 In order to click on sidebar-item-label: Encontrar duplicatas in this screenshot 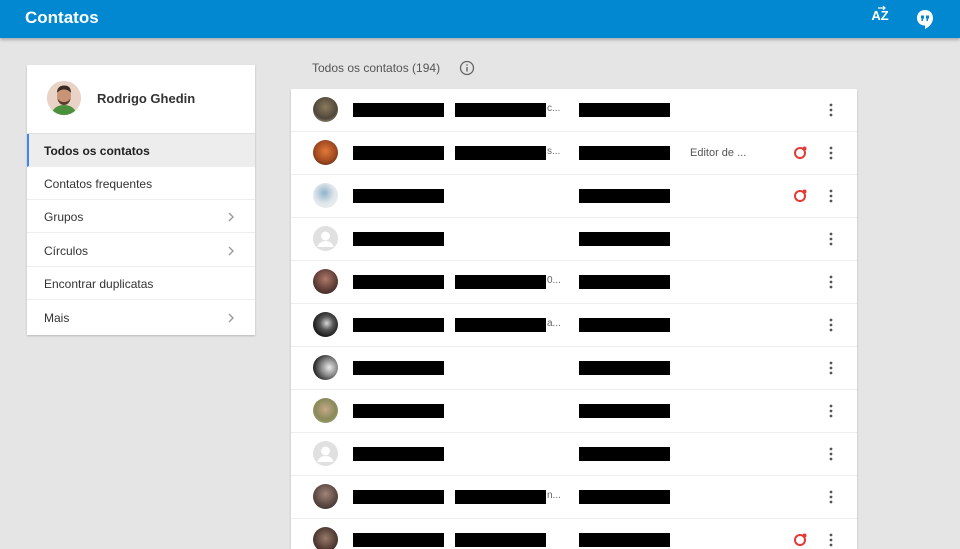, I will do `click(99, 284)`.